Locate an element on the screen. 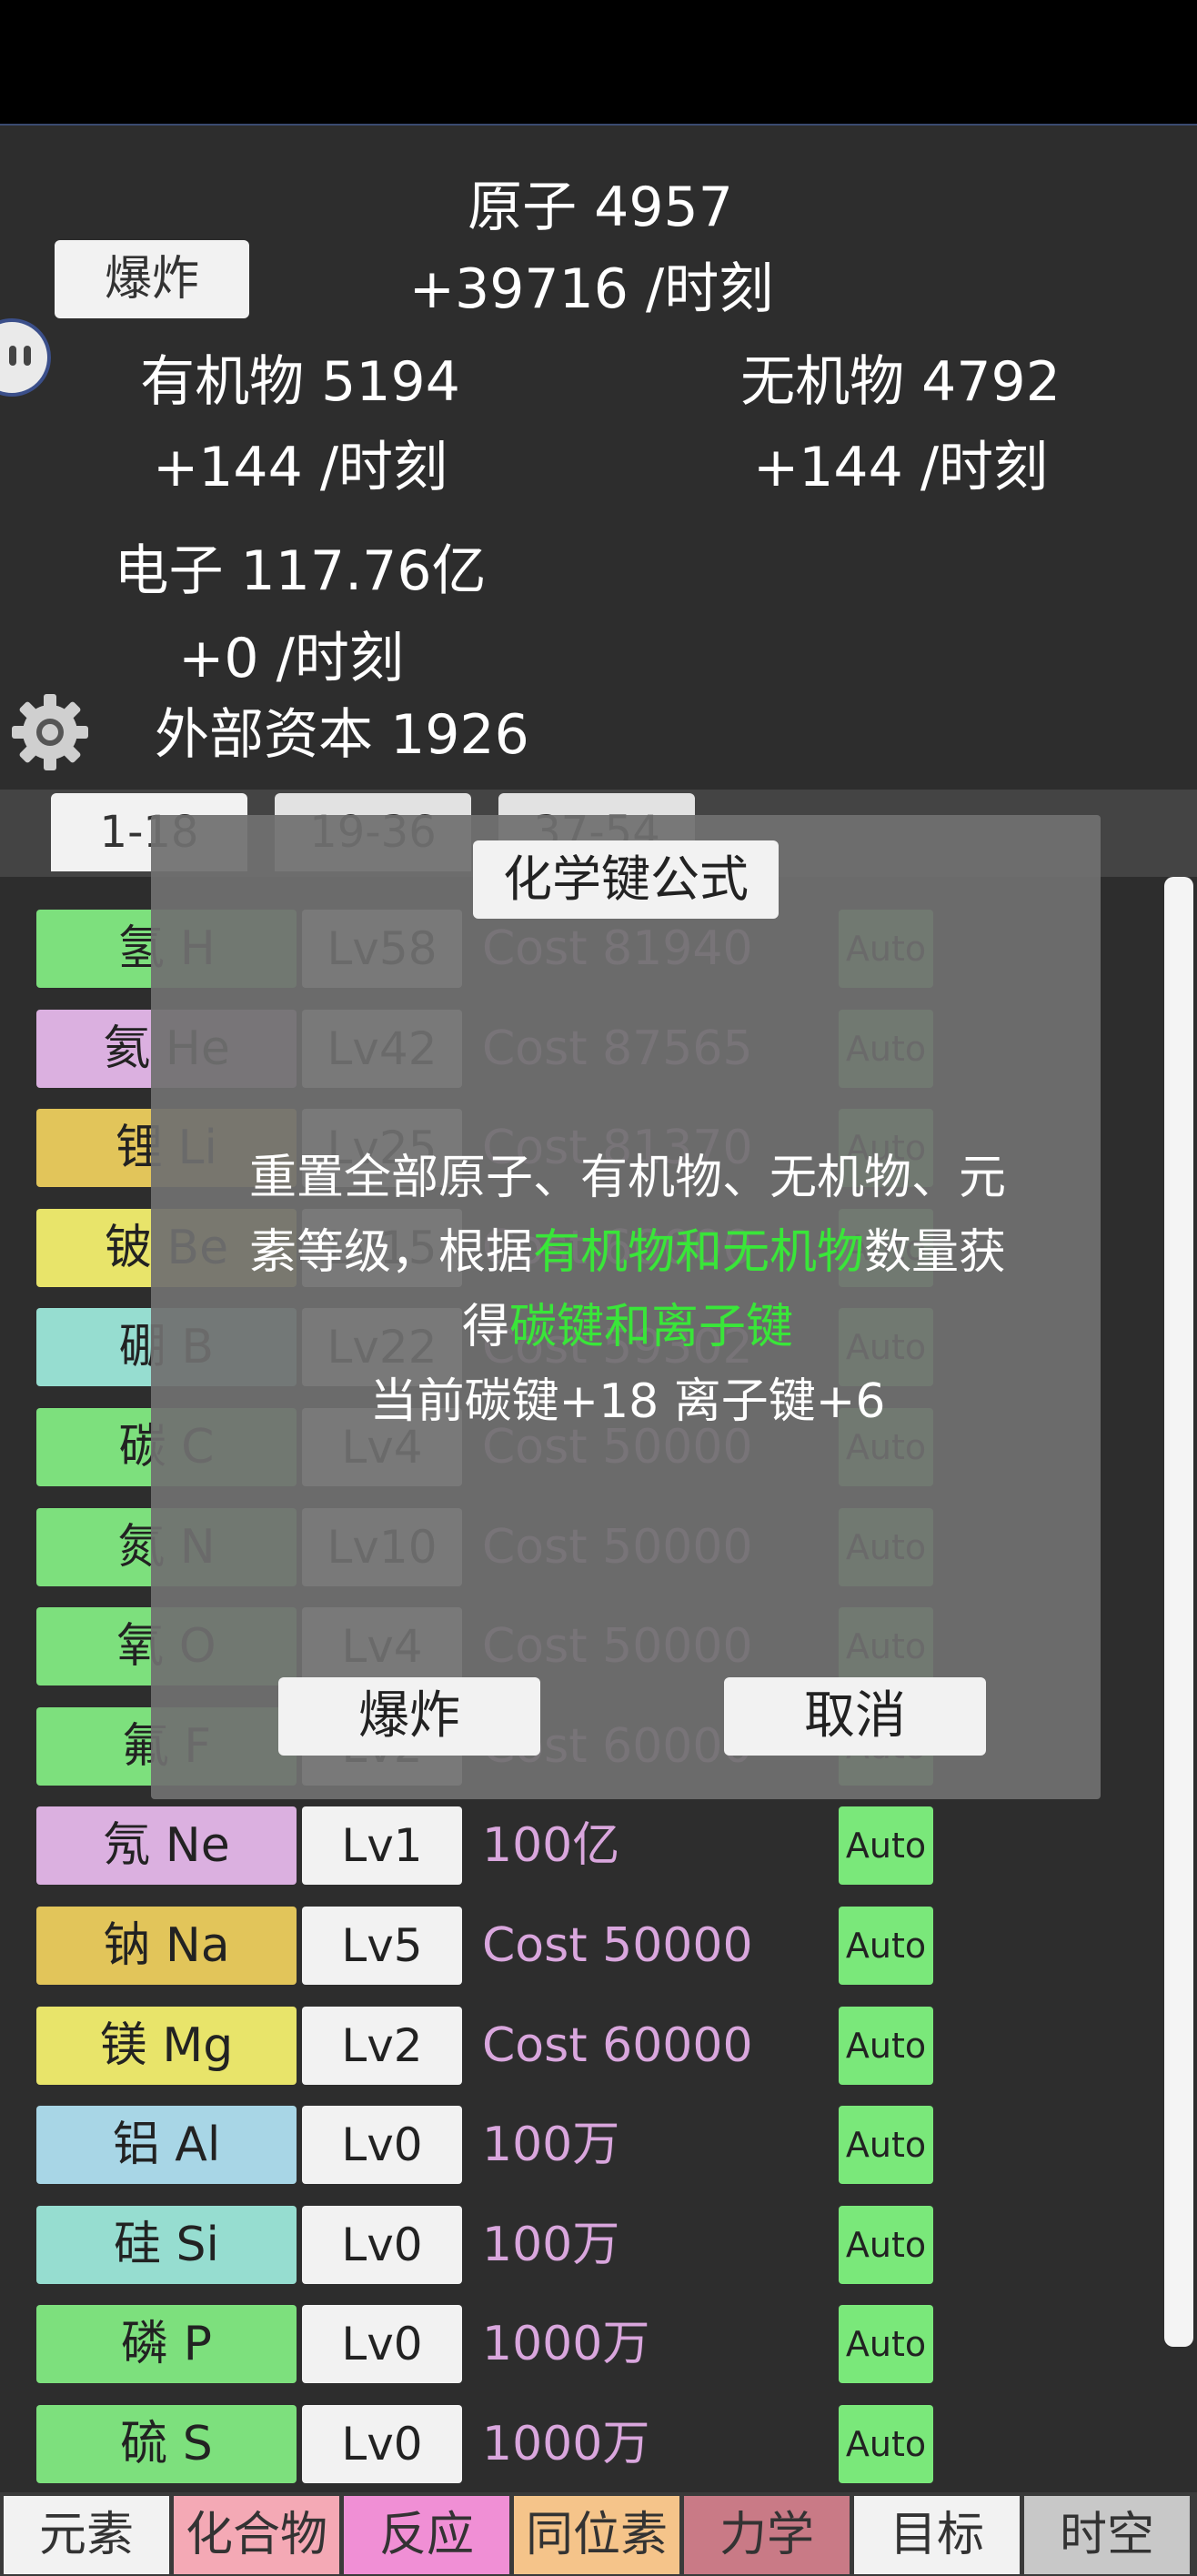 Image resolution: width=1197 pixels, height=2576 pixels. element-row: 镁 Mg Lv2 Cost 60000 Auto is located at coordinates (491, 2045).